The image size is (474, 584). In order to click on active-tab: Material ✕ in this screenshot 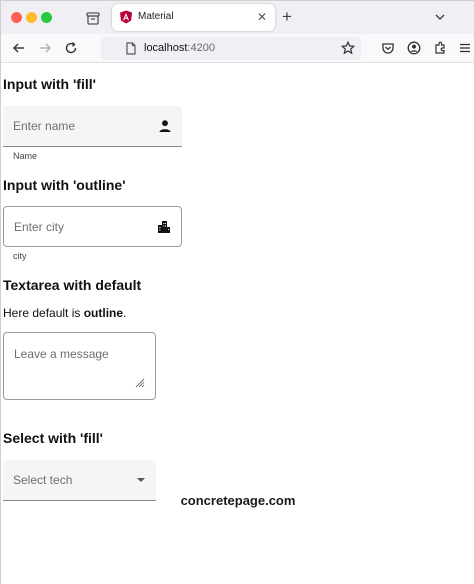, I will do `click(193, 17)`.